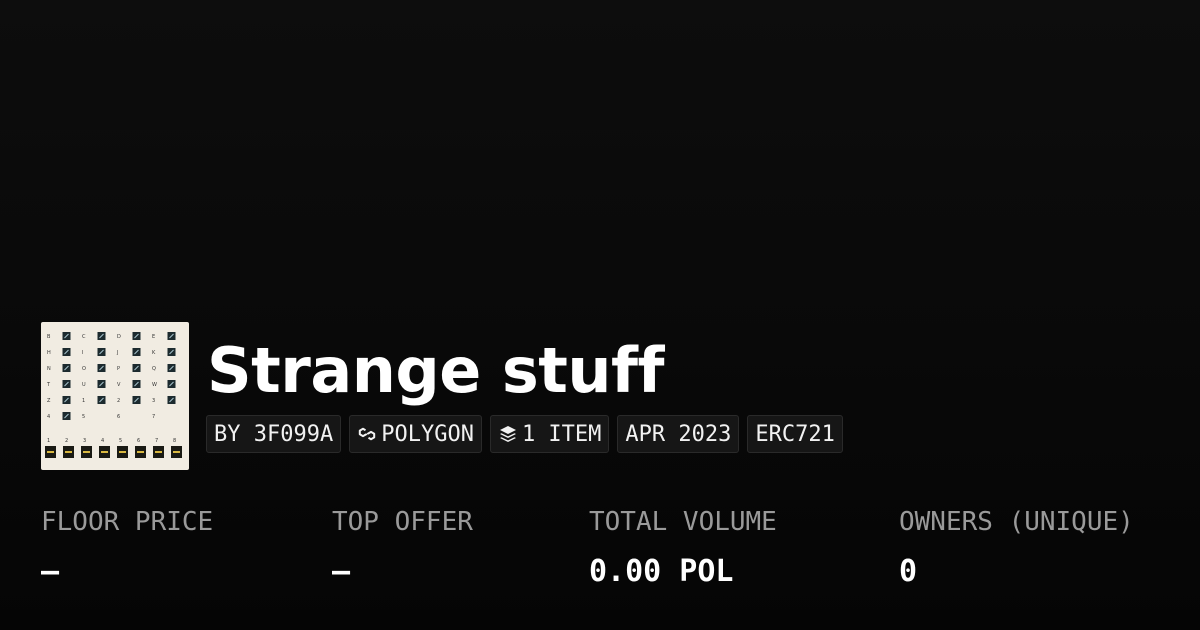  What do you see at coordinates (49, 369) in the screenshot?
I see `glyph-letter: N` at bounding box center [49, 369].